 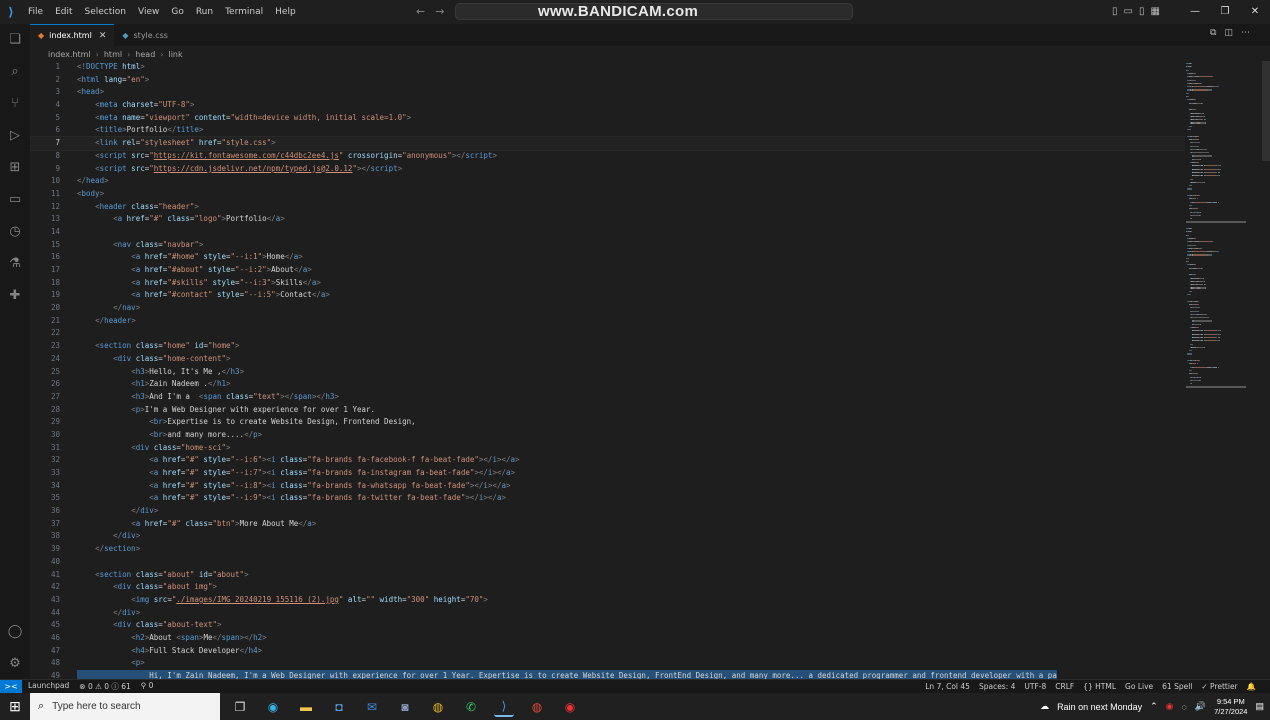 What do you see at coordinates (45, 460) in the screenshot?
I see `line-number: 32` at bounding box center [45, 460].